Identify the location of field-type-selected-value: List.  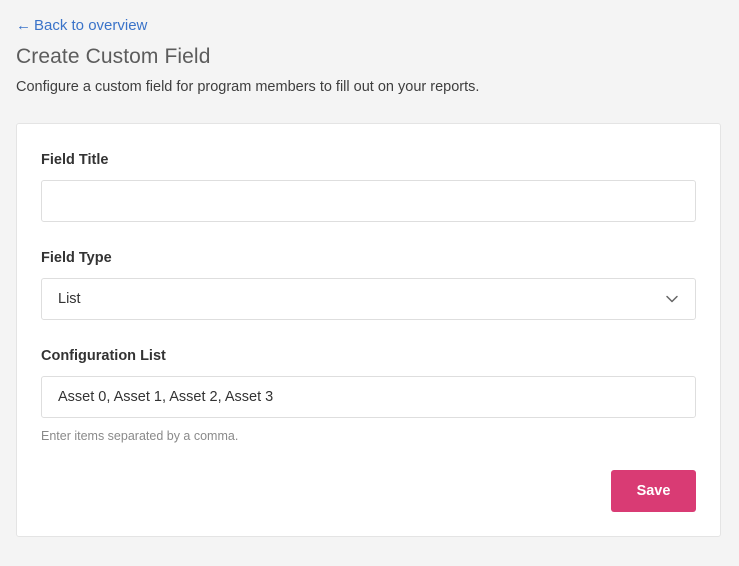
(69, 299).